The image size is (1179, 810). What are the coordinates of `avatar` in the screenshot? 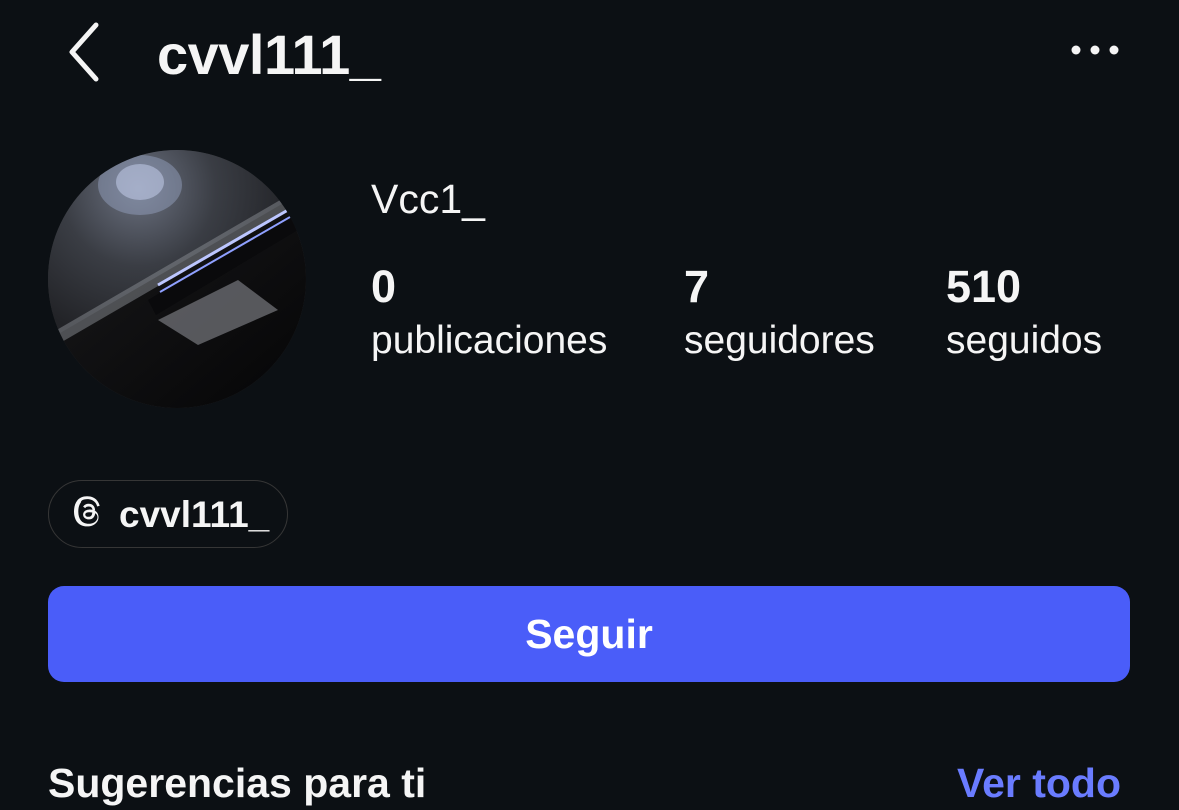 It's located at (177, 279).